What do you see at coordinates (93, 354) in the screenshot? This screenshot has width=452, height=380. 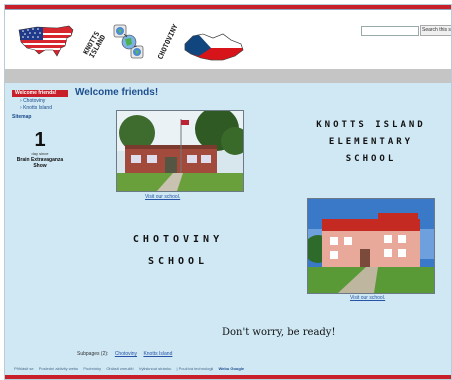 I see `subpages-label: Subpages (2):` at bounding box center [93, 354].